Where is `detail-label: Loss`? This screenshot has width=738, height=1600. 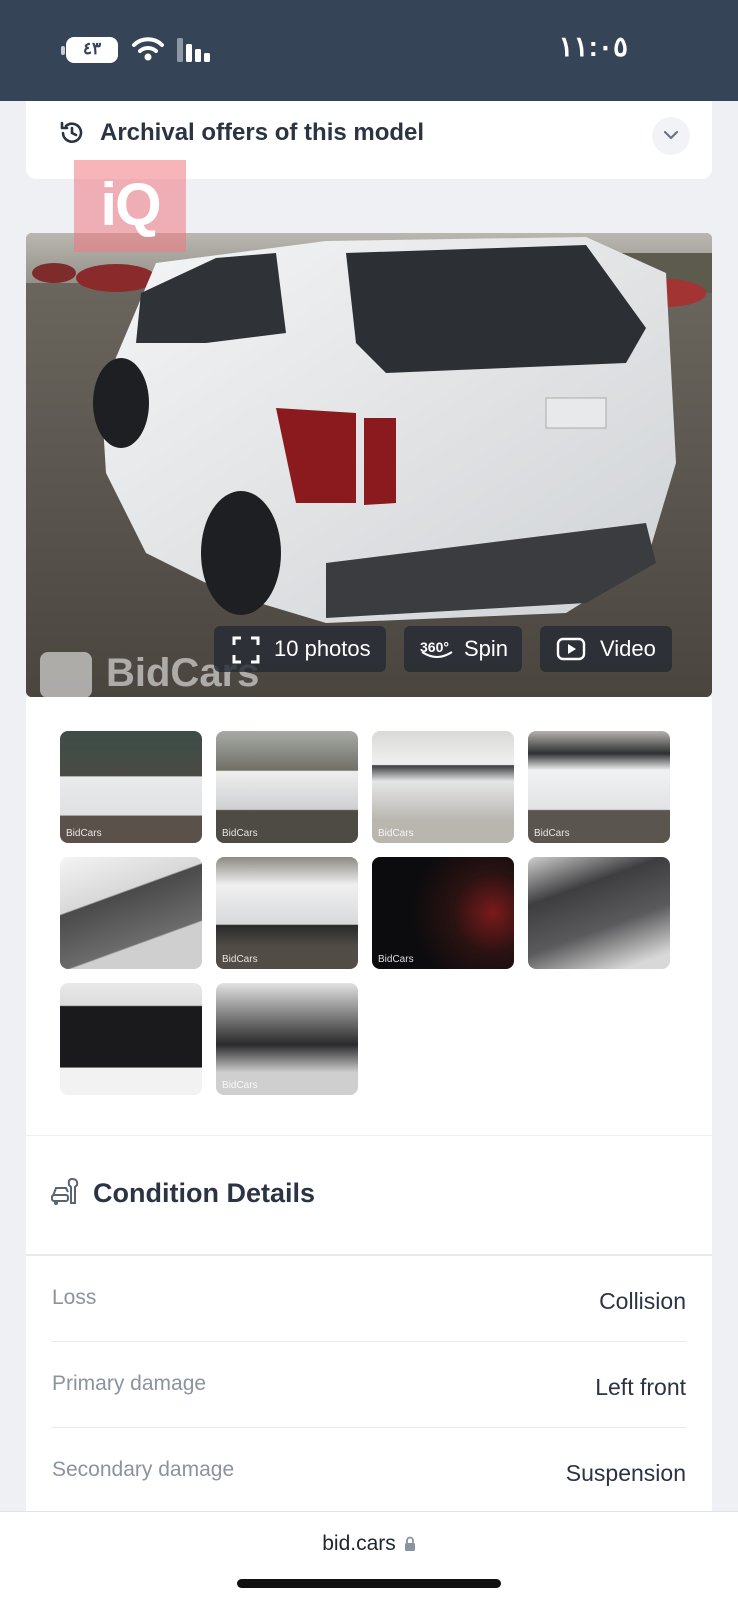 detail-label: Loss is located at coordinates (74, 1297).